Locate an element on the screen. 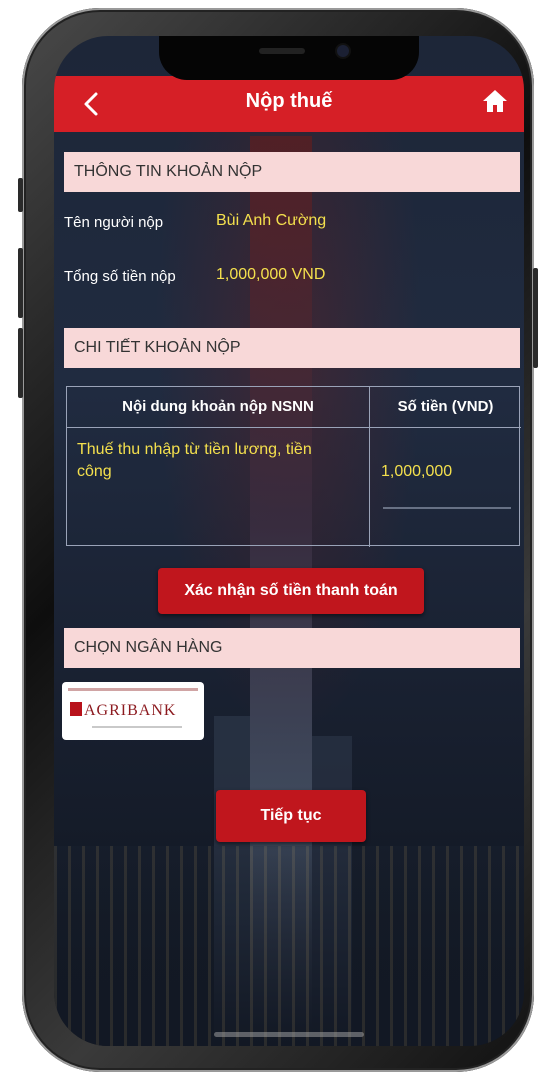 The height and width of the screenshot is (1080, 552). mute-switch is located at coordinates (20, 195).